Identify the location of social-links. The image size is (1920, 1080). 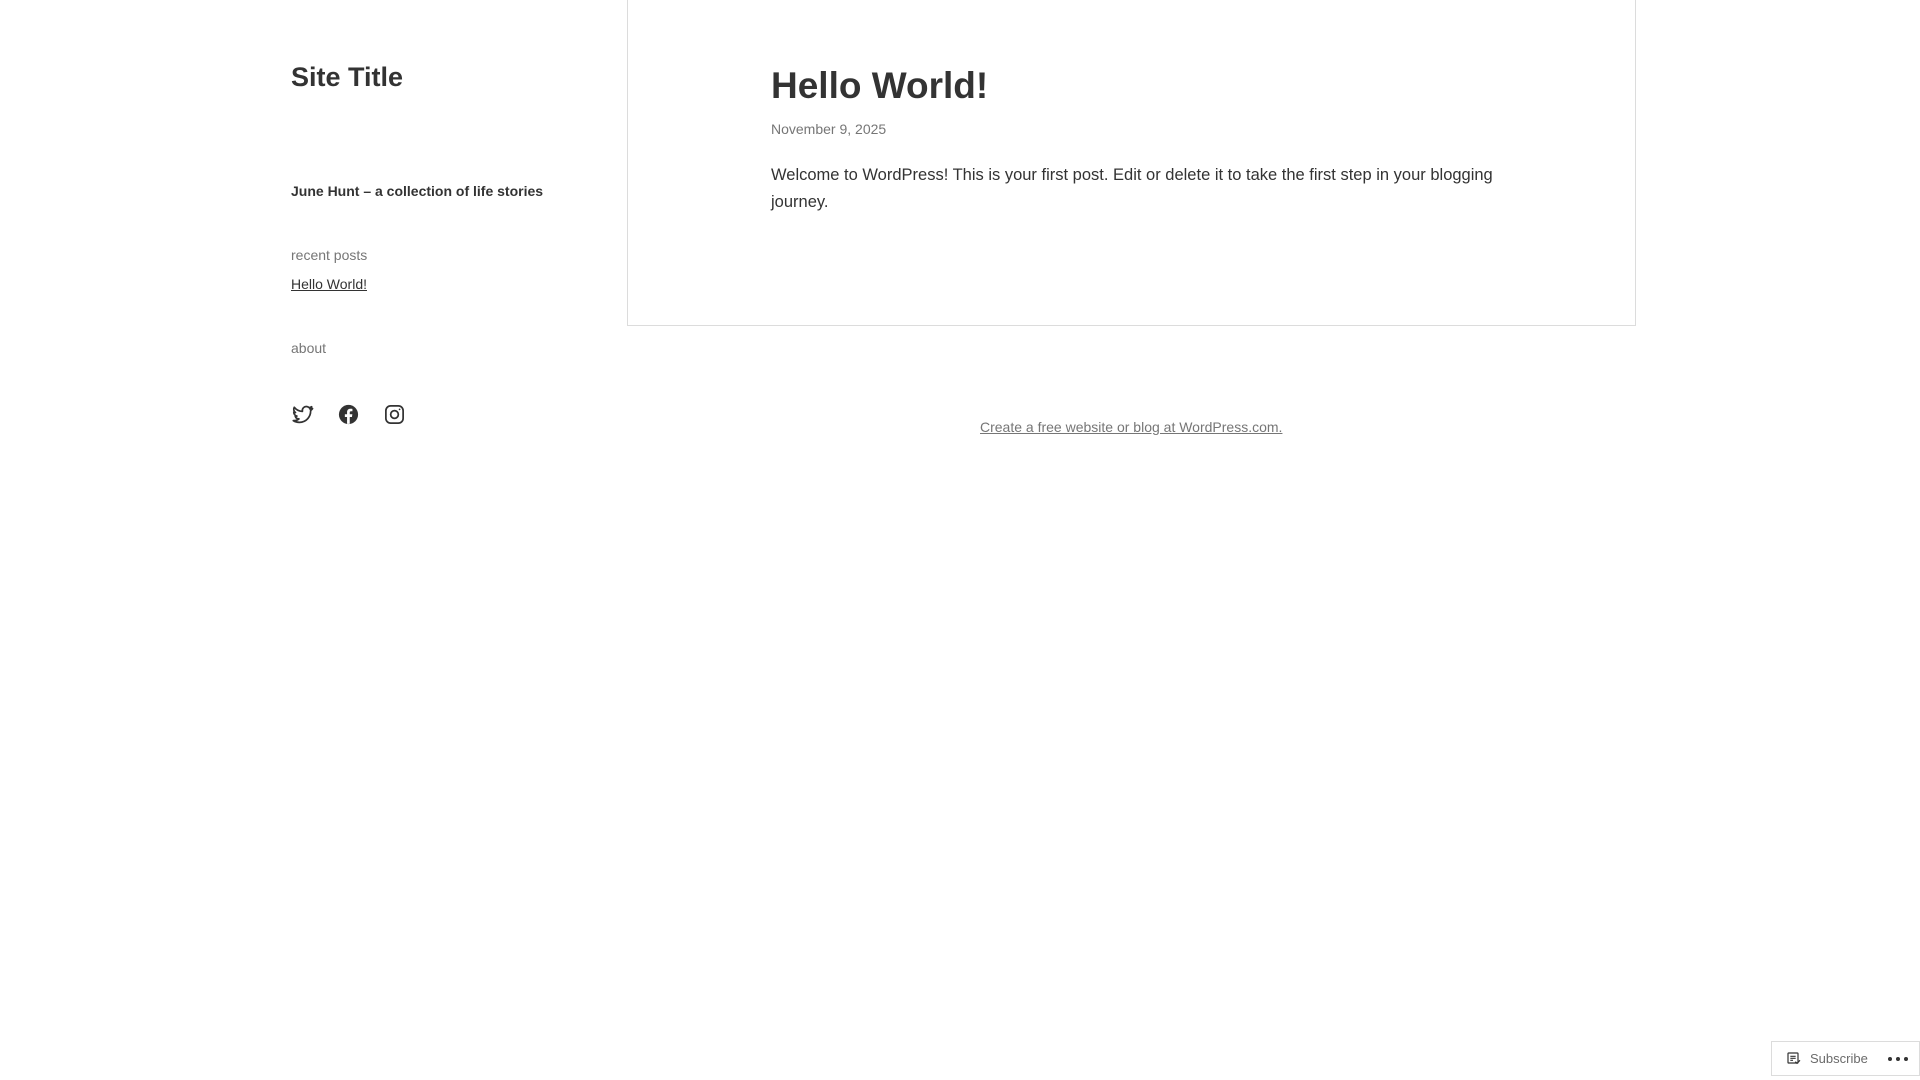
(348, 414).